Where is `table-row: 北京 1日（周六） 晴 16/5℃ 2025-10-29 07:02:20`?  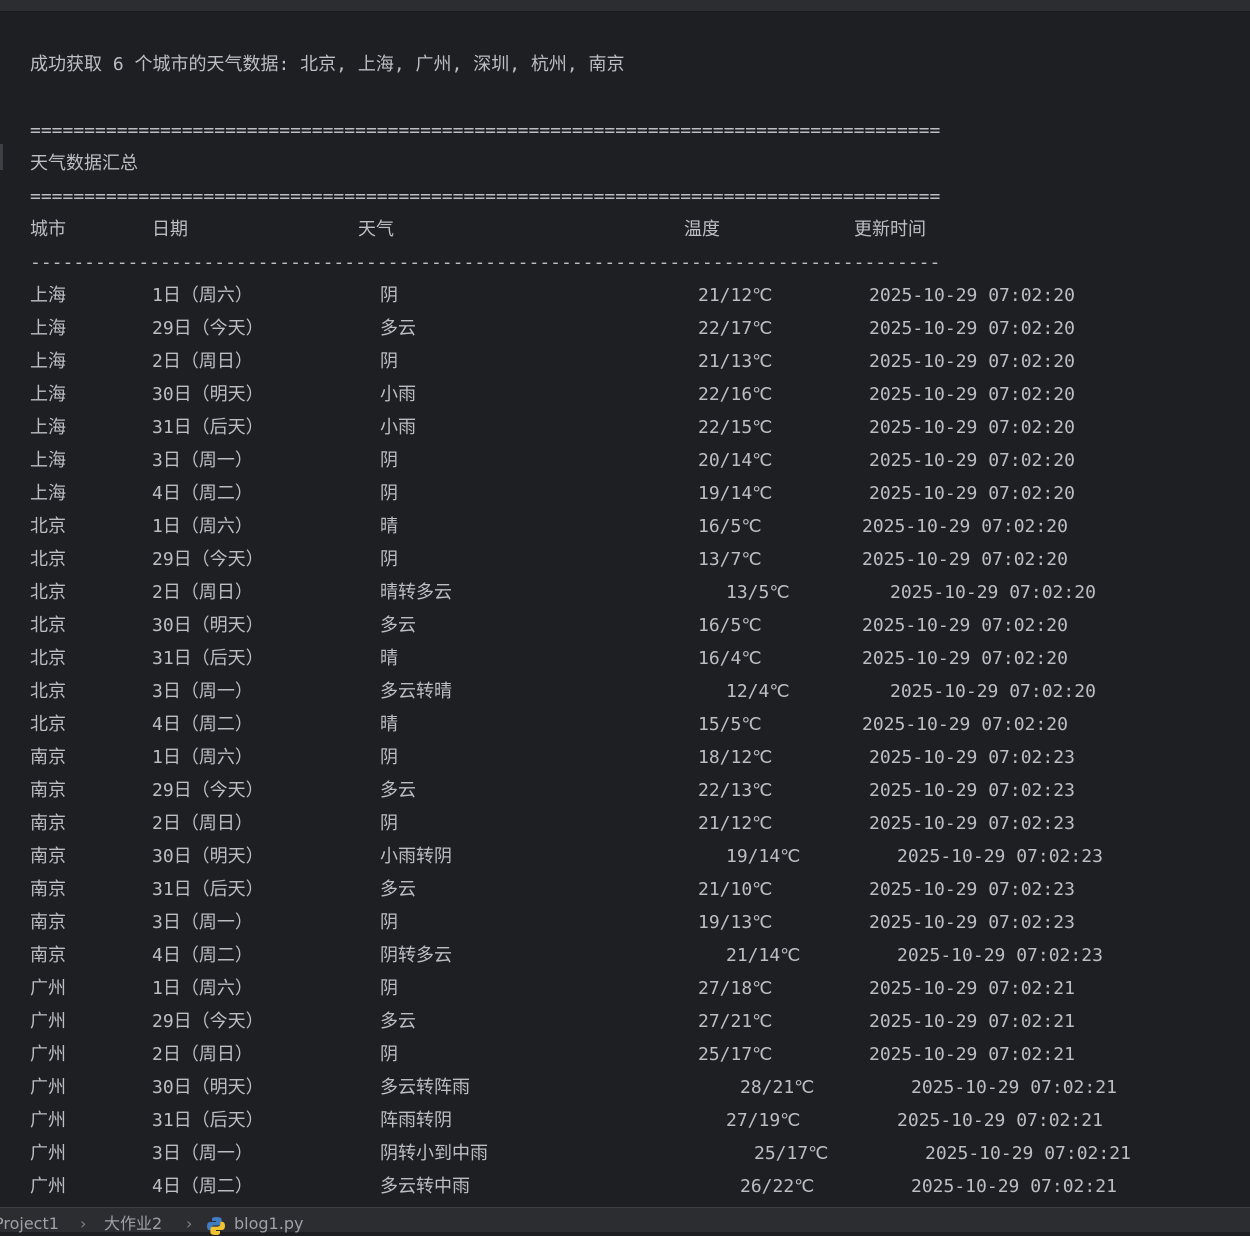 table-row: 北京 1日（周六） 晴 16/5℃ 2025-10-29 07:02:20 is located at coordinates (625, 526).